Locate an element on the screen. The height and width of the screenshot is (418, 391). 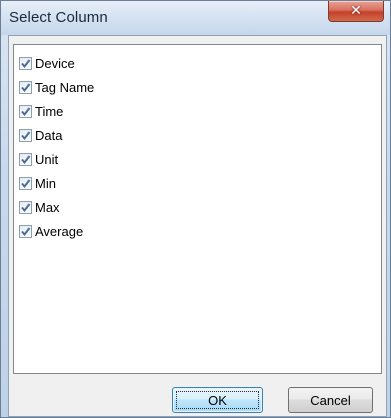
ok-button: OK is located at coordinates (217, 400).